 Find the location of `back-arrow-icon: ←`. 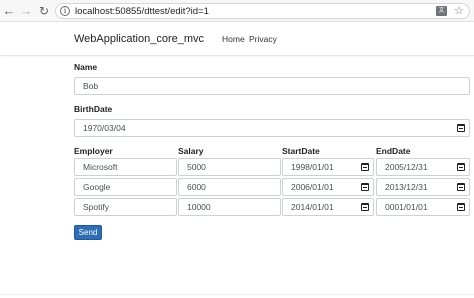

back-arrow-icon: ← is located at coordinates (9, 11).